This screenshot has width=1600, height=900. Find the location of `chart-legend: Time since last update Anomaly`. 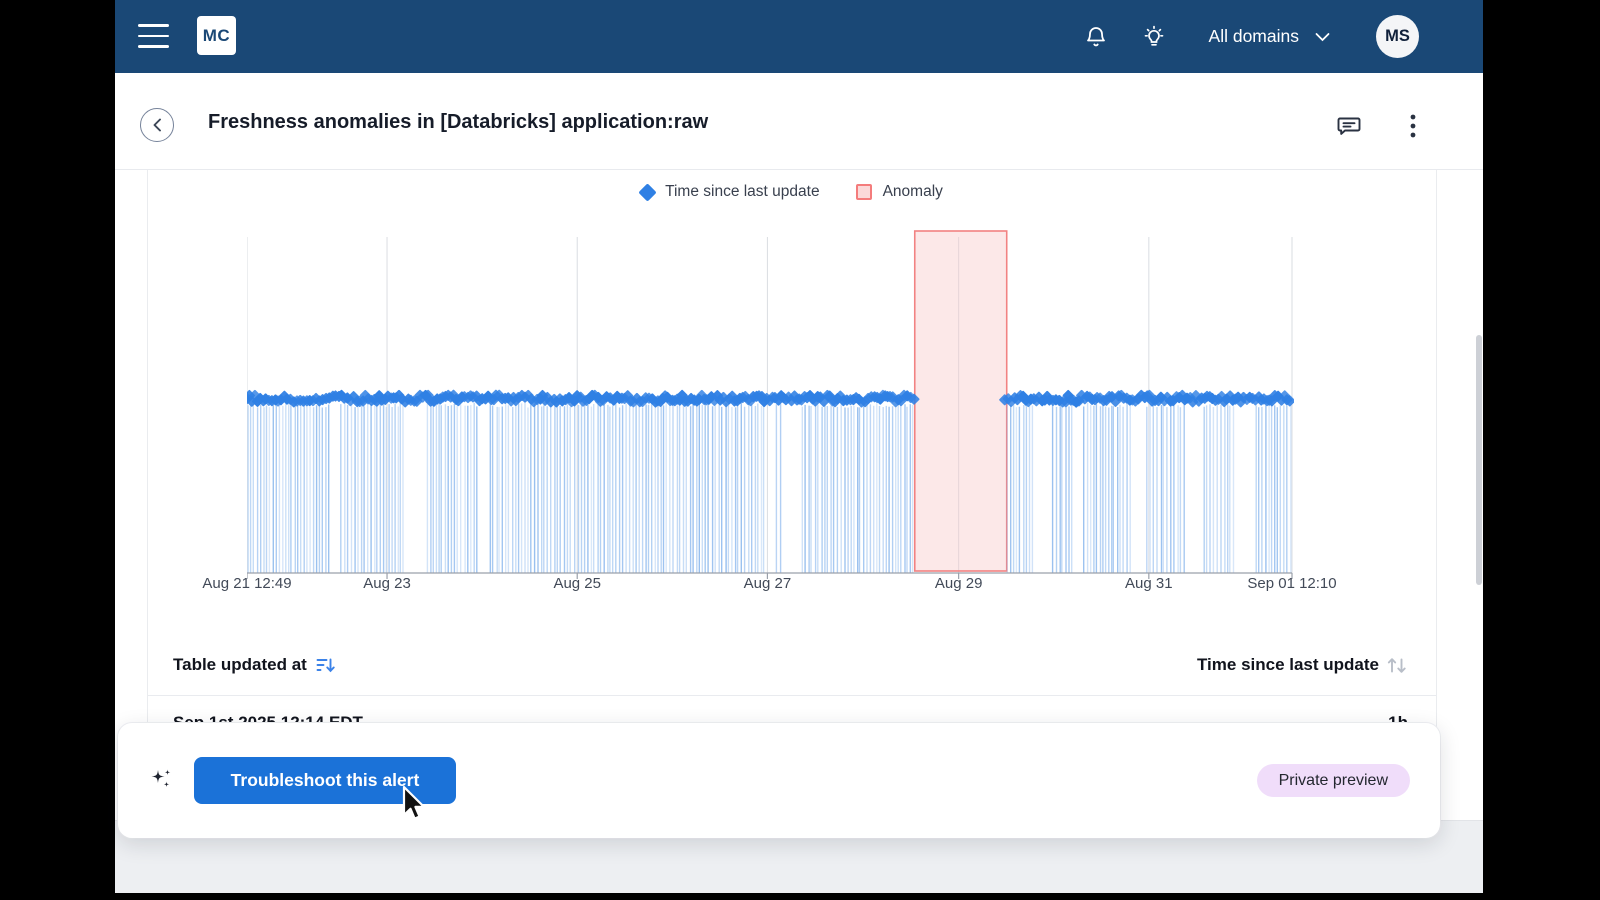

chart-legend: Time since last update Anomaly is located at coordinates (792, 192).